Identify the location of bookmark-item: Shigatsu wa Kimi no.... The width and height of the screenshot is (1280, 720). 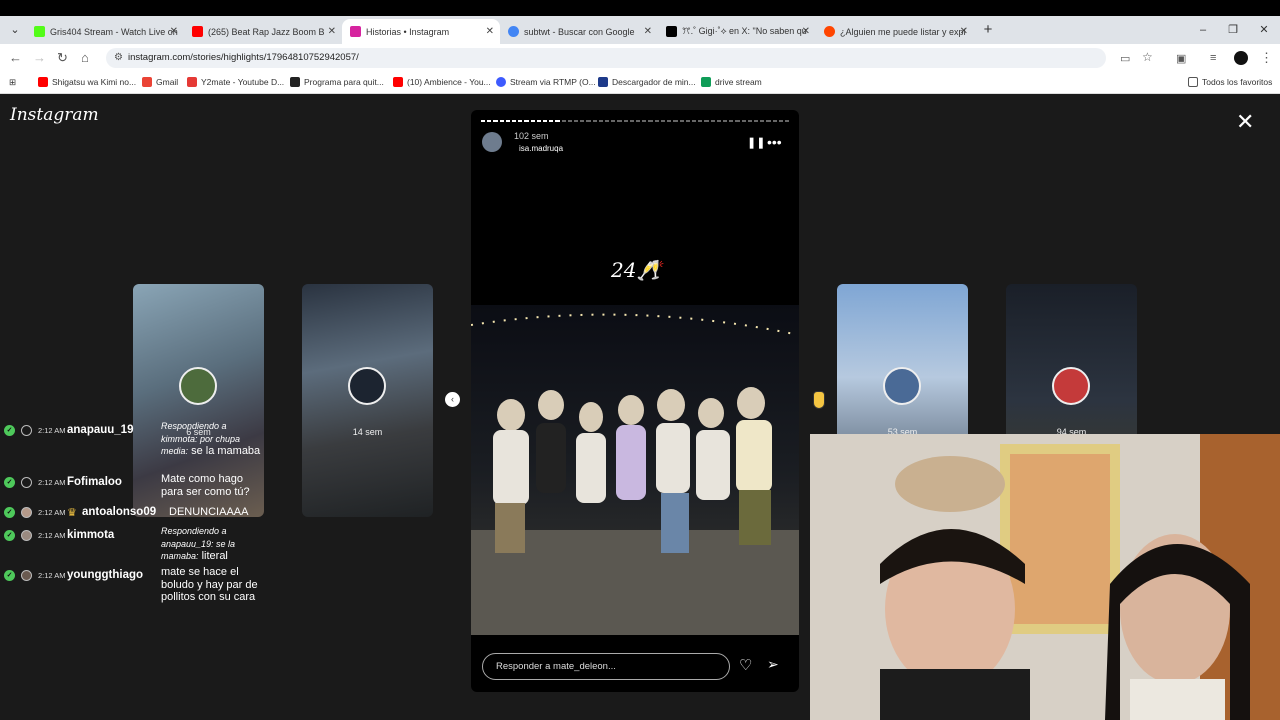
(87, 82).